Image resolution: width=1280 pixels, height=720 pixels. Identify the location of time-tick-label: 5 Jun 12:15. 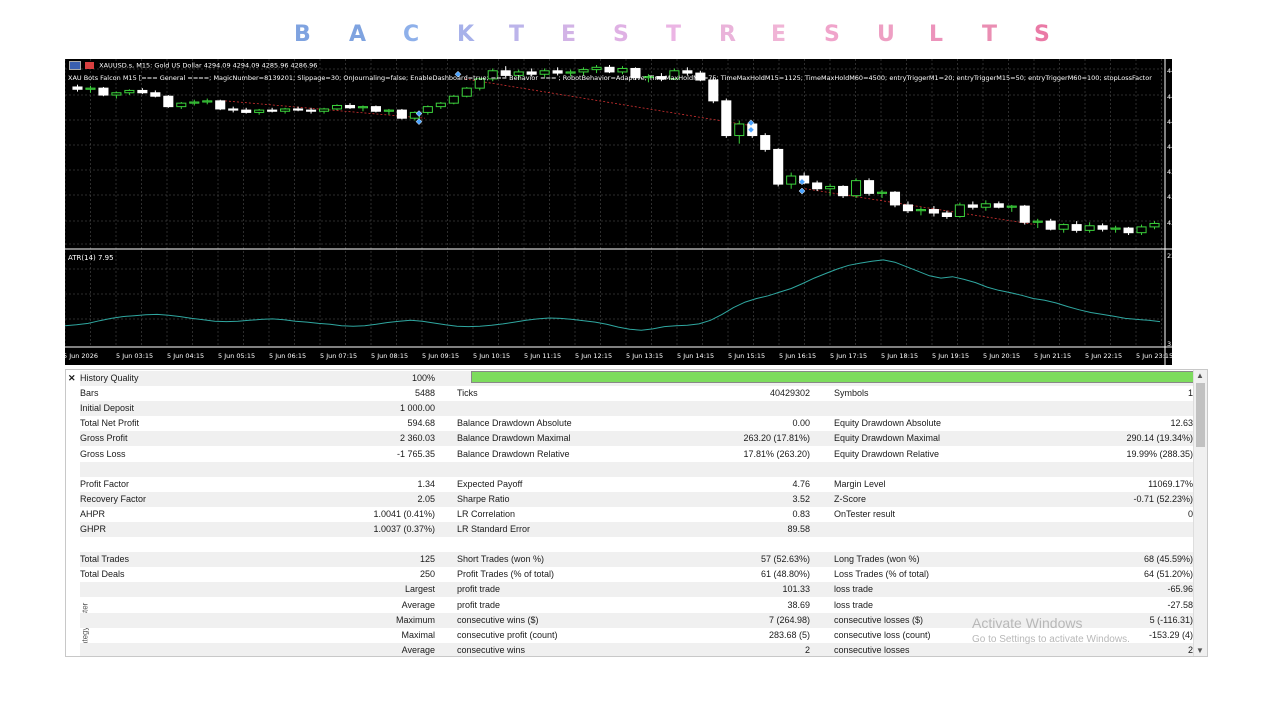
(594, 356).